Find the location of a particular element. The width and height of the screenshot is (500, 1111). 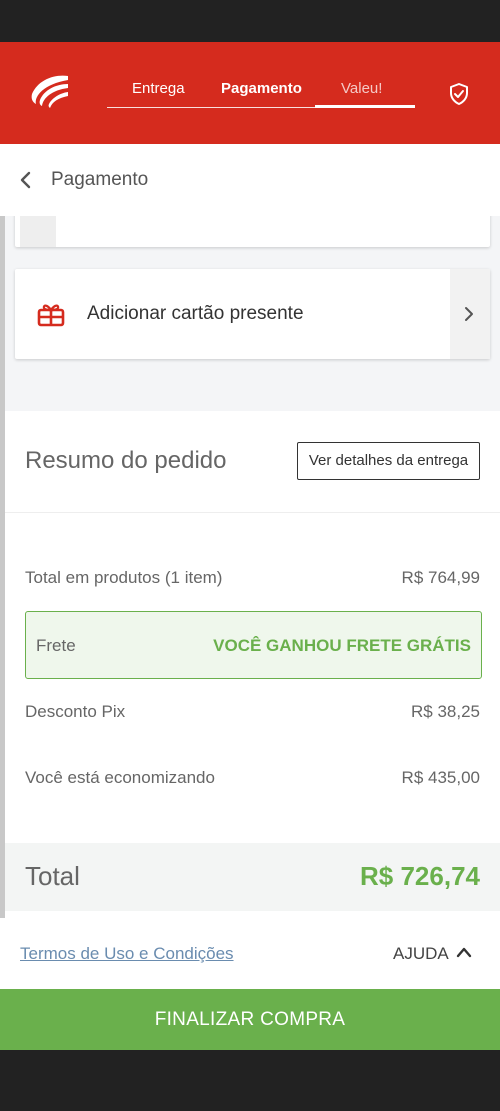

shipping-row: Frete VOCÊ GANHOU FRETE GRÁTIS is located at coordinates (253, 645).